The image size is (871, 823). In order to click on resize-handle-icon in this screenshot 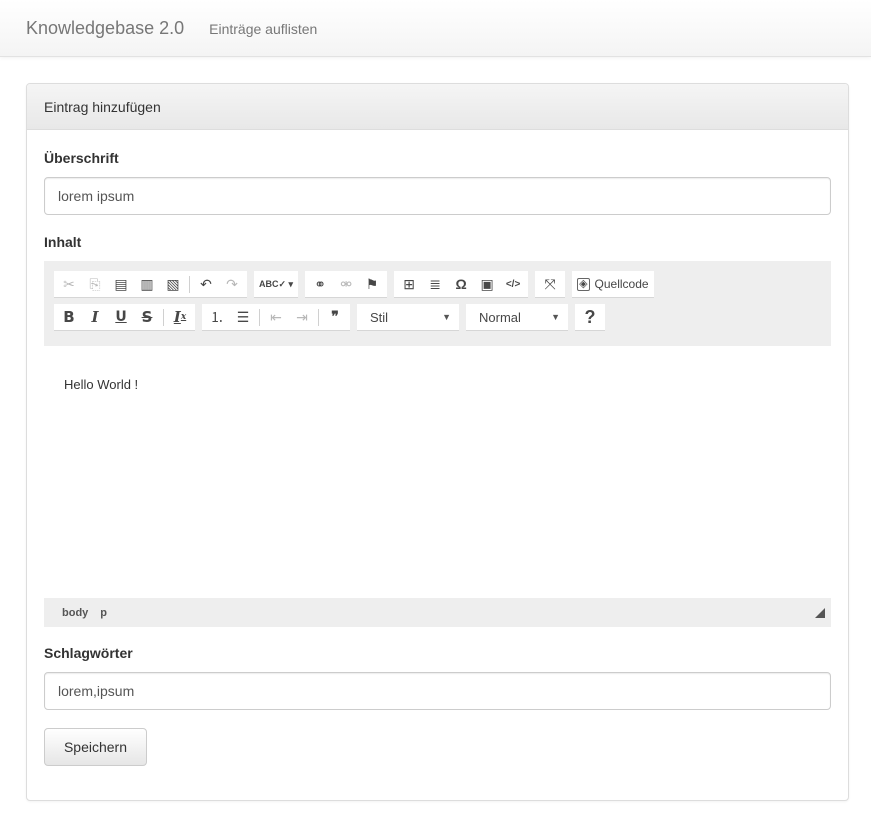, I will do `click(820, 613)`.